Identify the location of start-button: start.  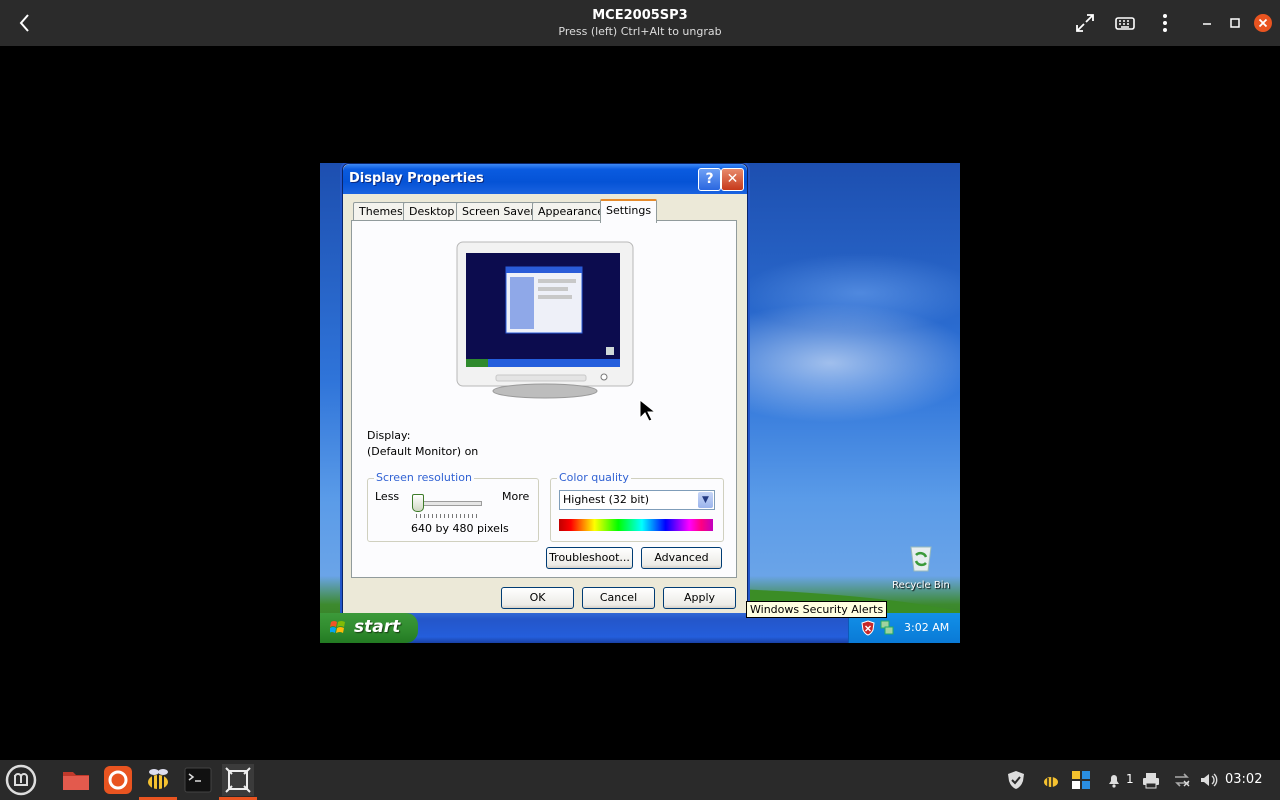
(369, 628).